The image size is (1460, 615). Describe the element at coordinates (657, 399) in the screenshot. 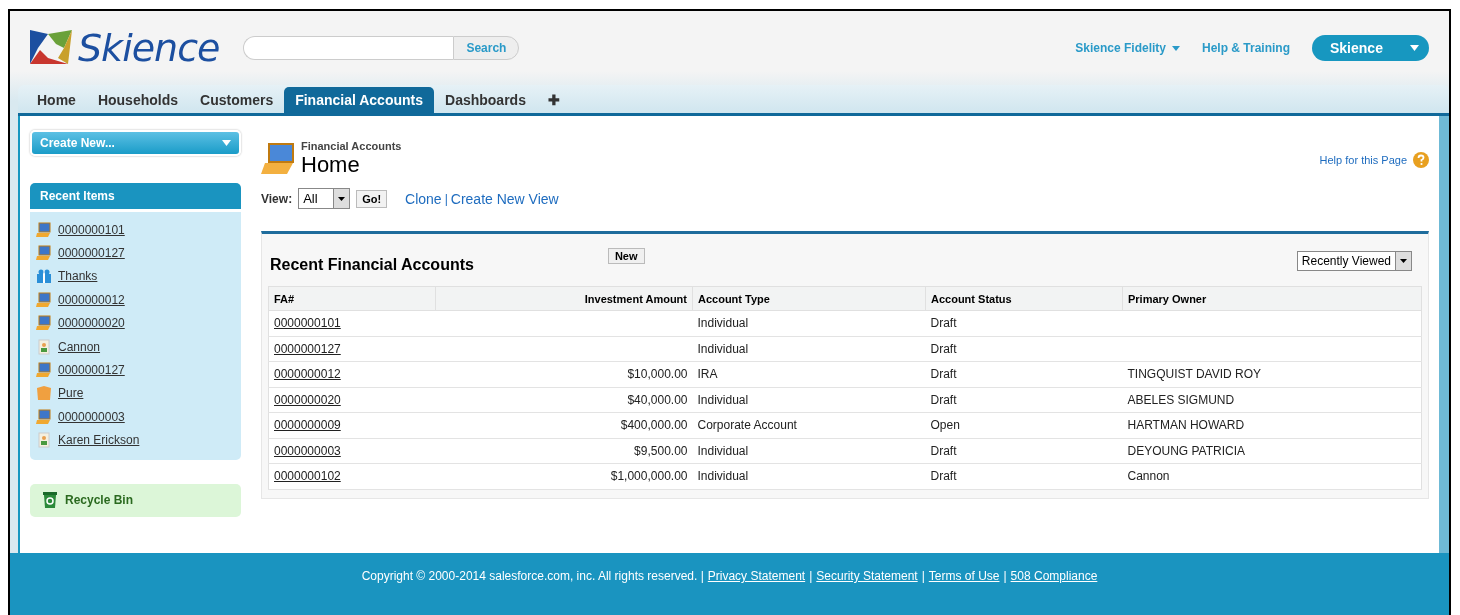

I see `table-cell: $40,000.00` at that location.